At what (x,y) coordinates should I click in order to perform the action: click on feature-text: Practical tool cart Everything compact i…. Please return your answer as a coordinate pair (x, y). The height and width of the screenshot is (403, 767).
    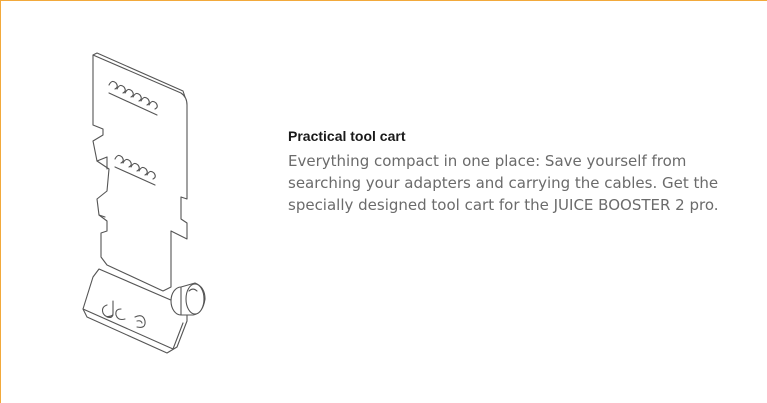
    Looking at the image, I should click on (518, 171).